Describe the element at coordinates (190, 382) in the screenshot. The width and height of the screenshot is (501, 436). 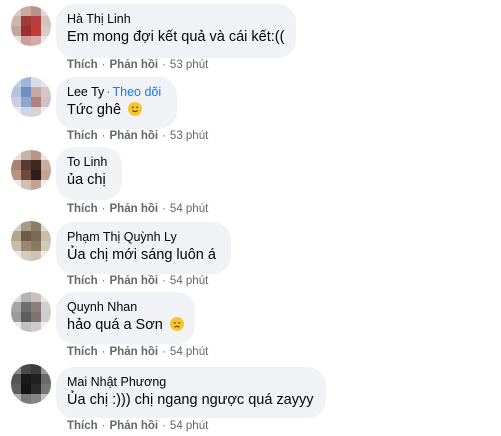
I see `commenter-name: Mai Nhật Phương` at that location.